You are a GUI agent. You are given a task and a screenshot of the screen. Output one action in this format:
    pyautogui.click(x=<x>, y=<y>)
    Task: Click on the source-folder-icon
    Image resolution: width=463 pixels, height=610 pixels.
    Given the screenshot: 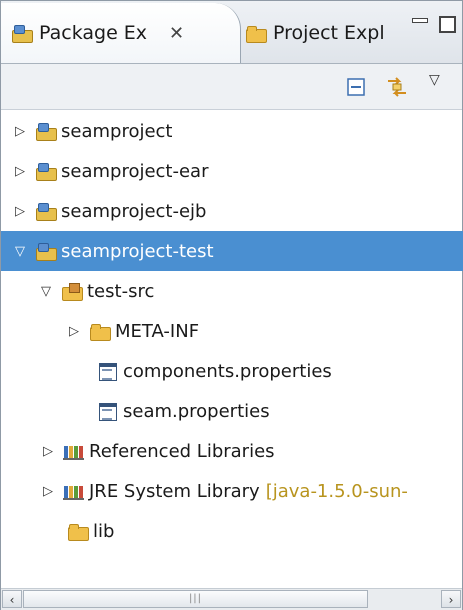 What is the action you would take?
    pyautogui.click(x=72, y=291)
    